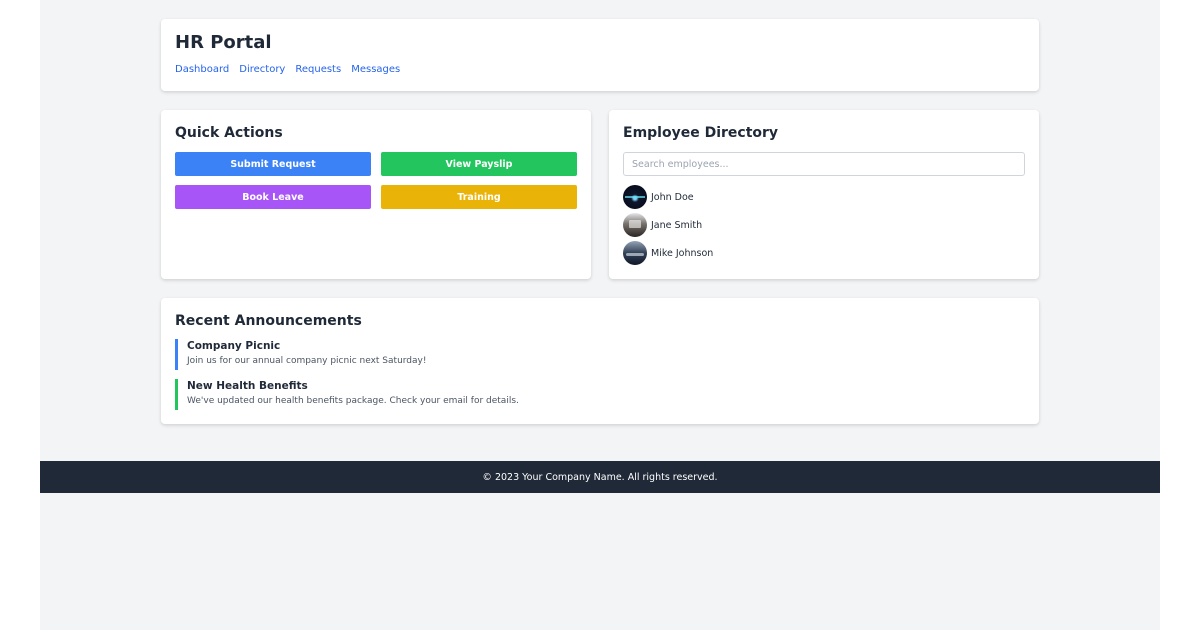 The width and height of the screenshot is (1200, 630). Describe the element at coordinates (273, 197) in the screenshot. I see `book-leave-button: Book Leave` at that location.